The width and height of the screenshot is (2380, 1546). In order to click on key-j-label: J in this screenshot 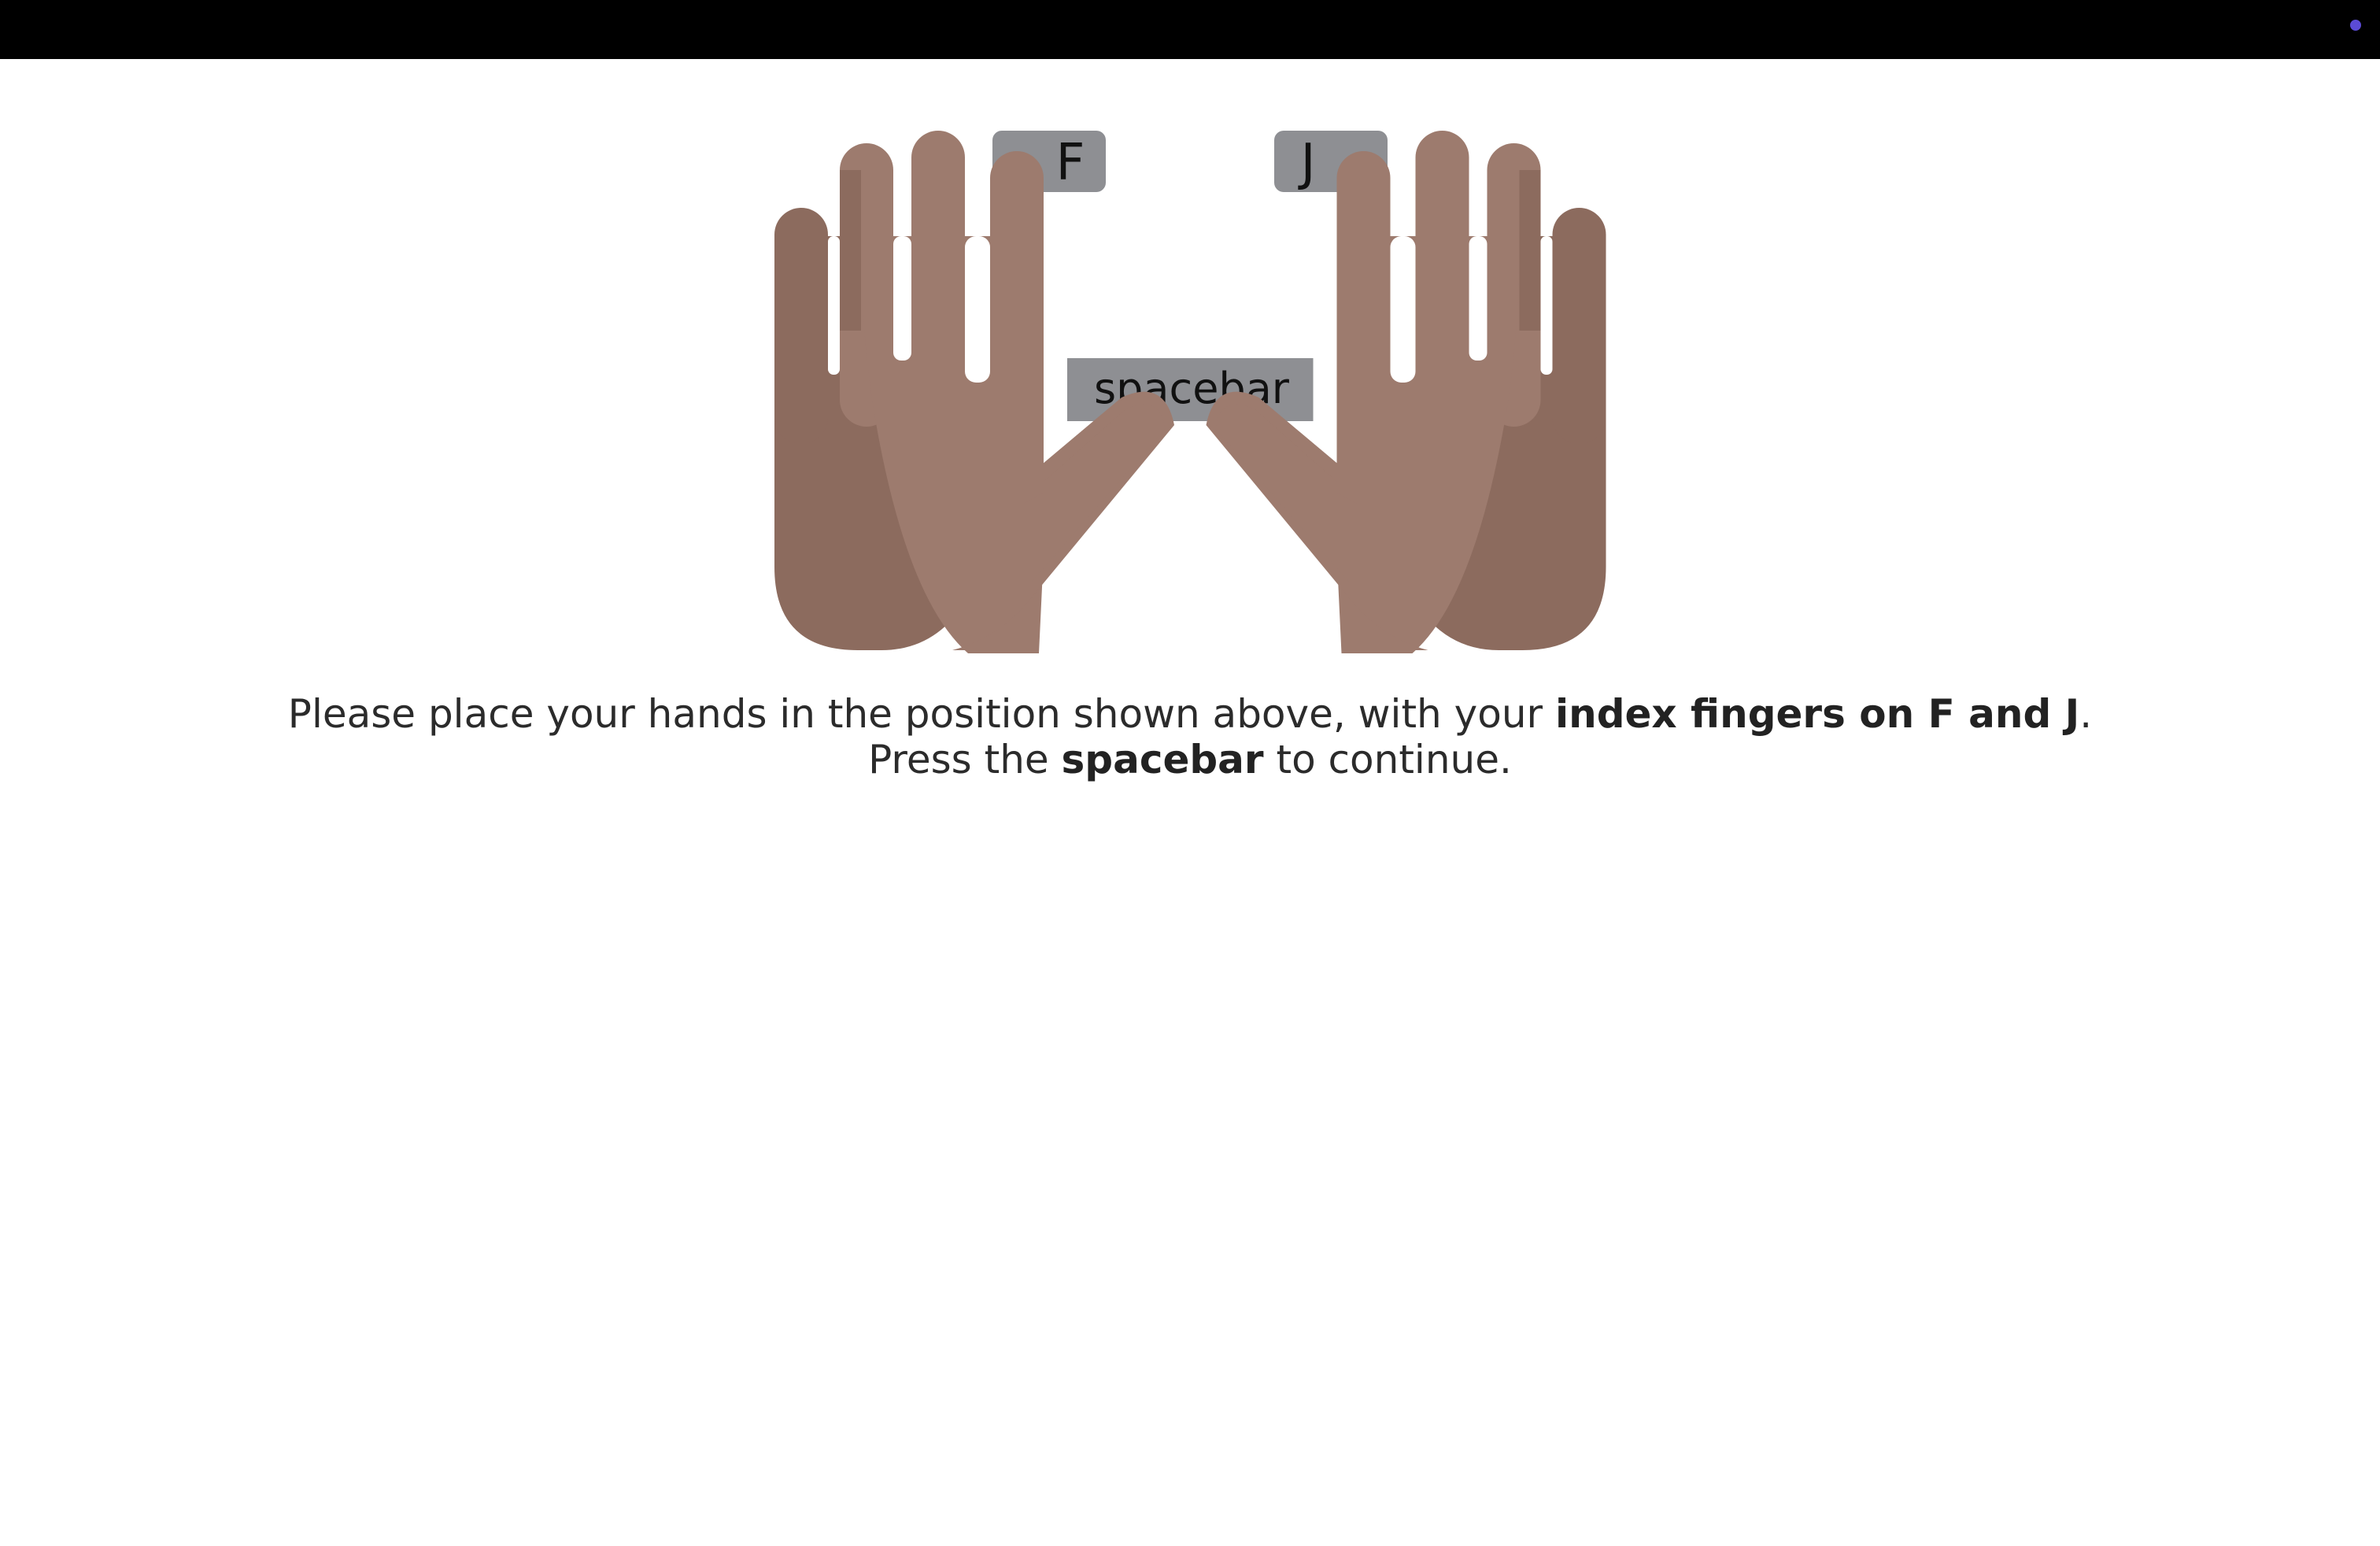, I will do `click(1307, 163)`.